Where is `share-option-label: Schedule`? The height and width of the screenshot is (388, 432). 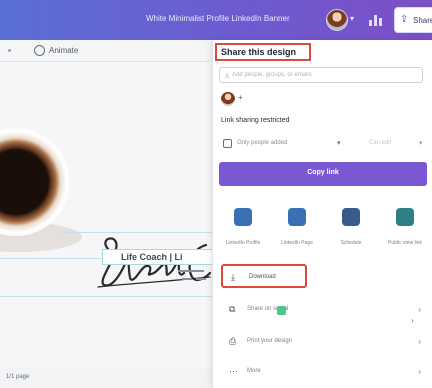
share-option-label: Schedule is located at coordinates (351, 243).